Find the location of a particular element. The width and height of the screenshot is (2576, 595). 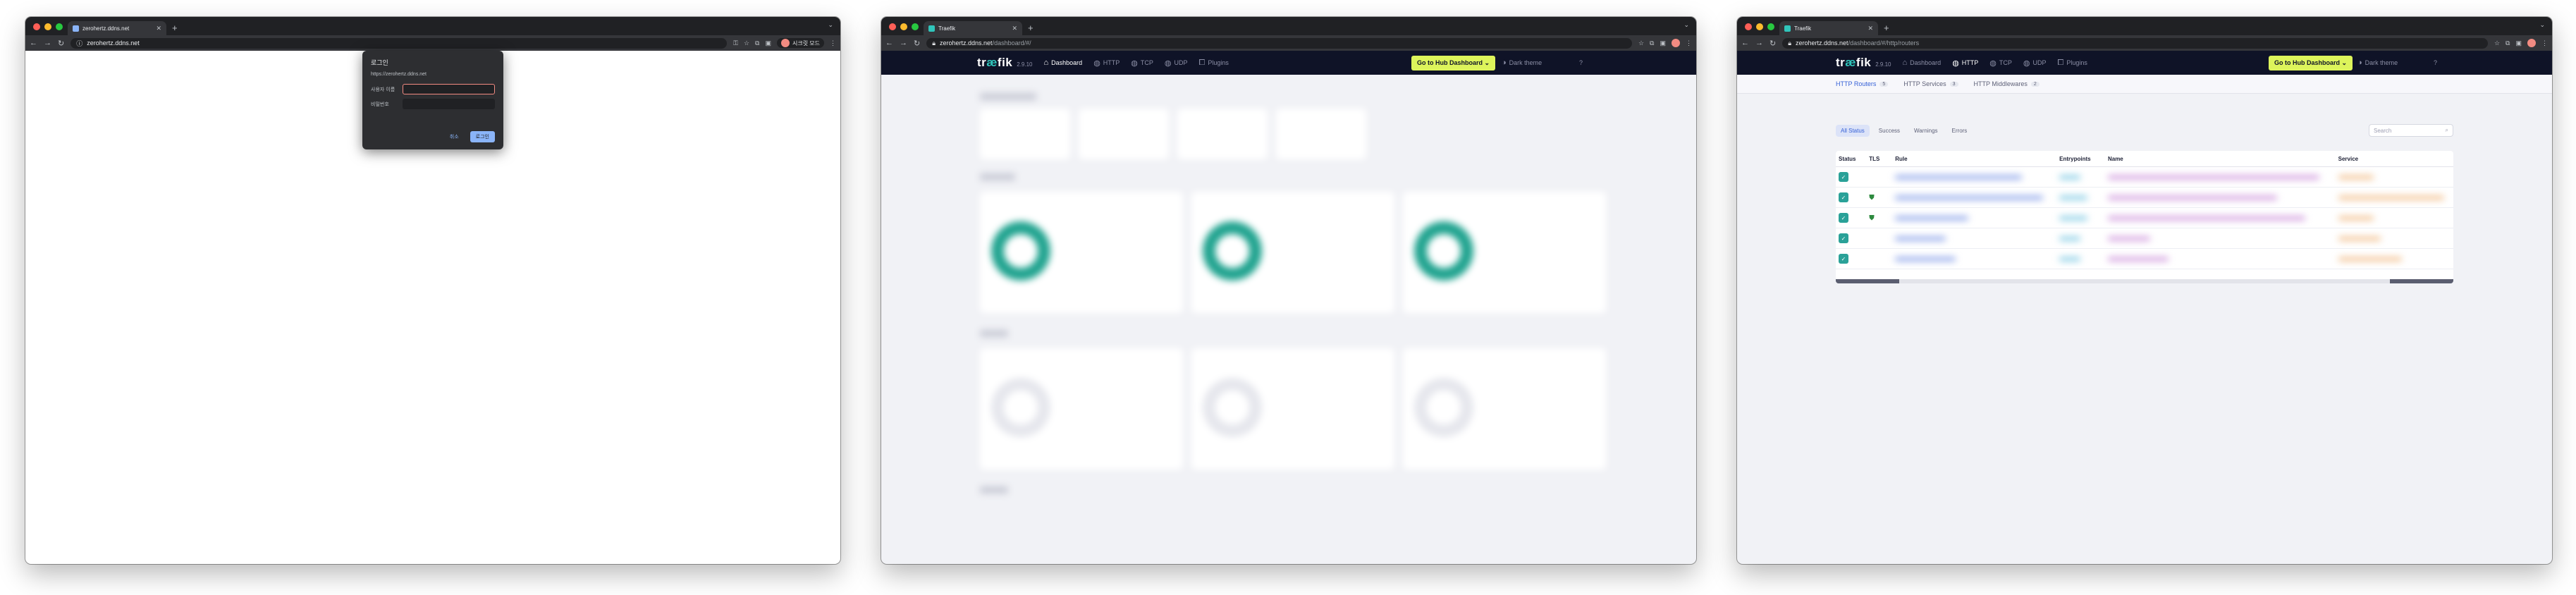

profile-button: 시크릿 모드 is located at coordinates (800, 43).